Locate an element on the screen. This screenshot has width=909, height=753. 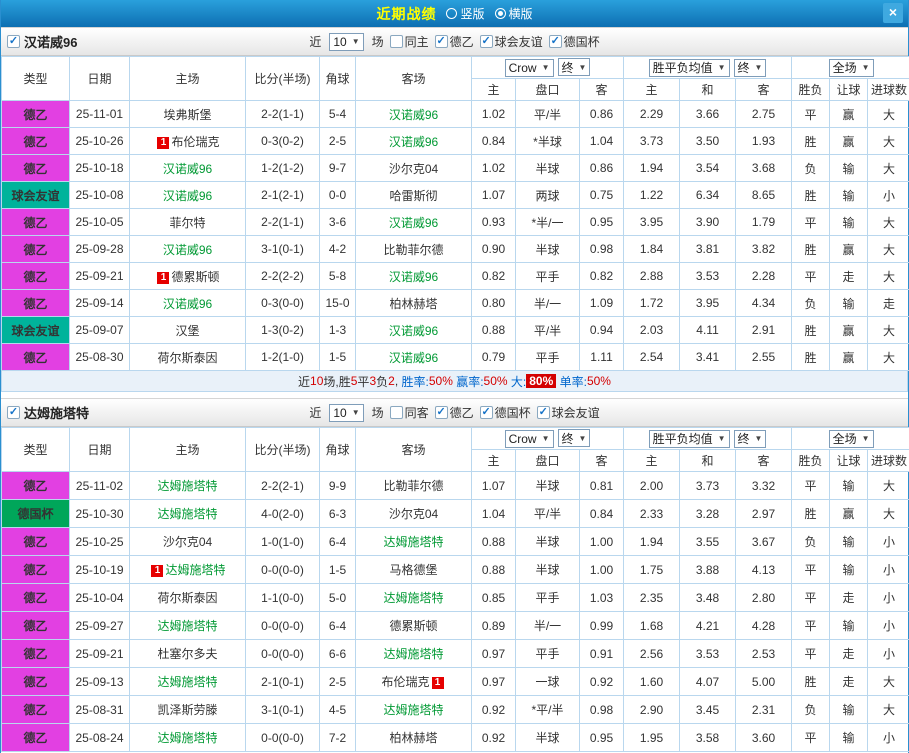
euro-home-odds: 1.95 is located at coordinates (652, 737).